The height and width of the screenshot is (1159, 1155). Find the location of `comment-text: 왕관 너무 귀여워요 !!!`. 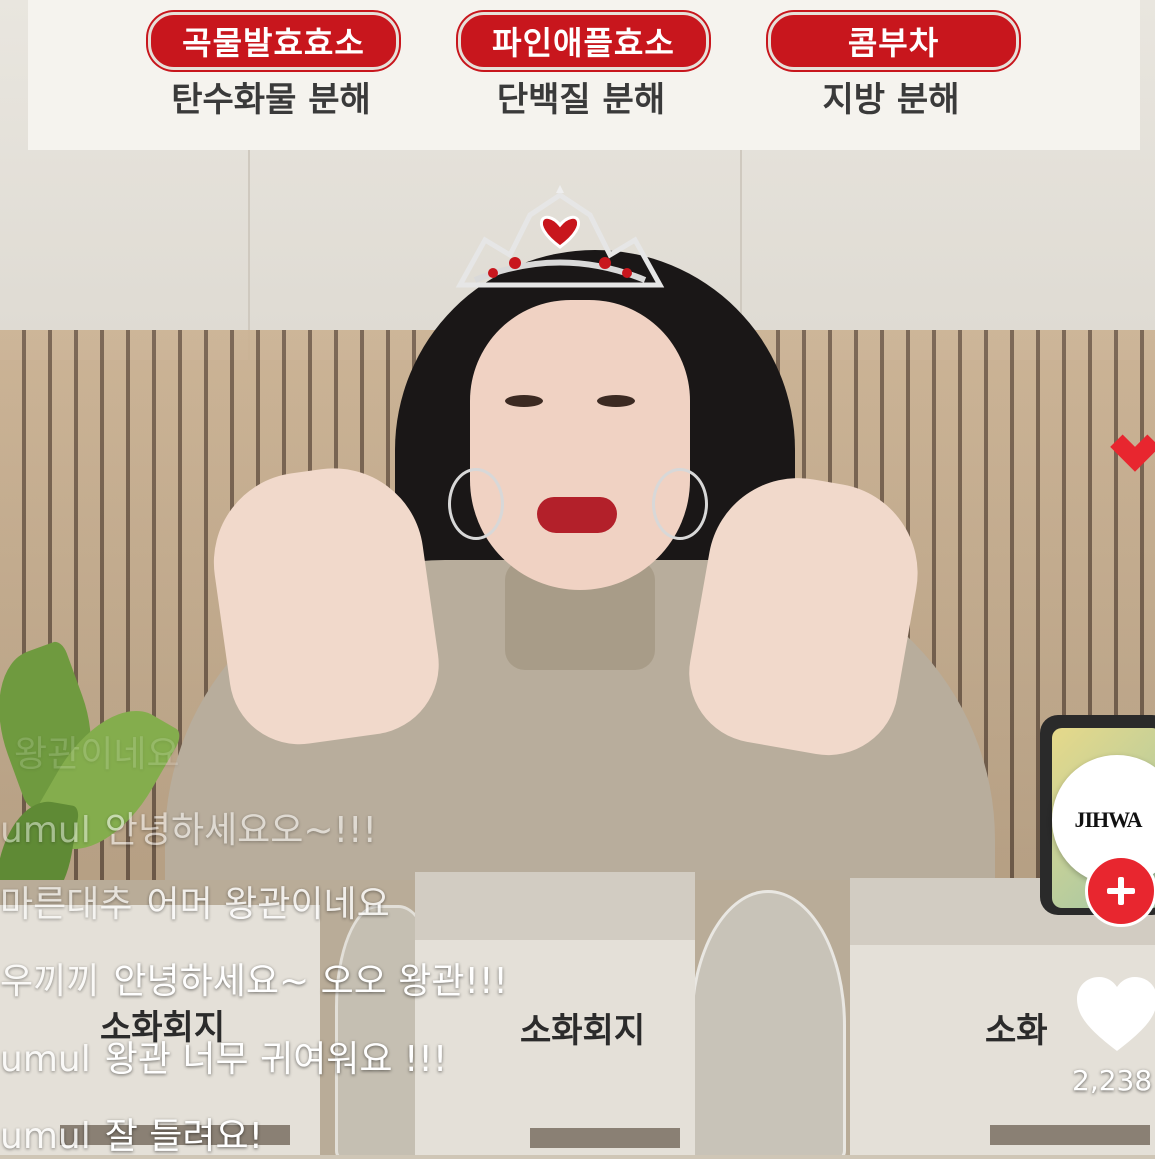

comment-text: 왕관 너무 귀여워요 !!! is located at coordinates (276, 1059).